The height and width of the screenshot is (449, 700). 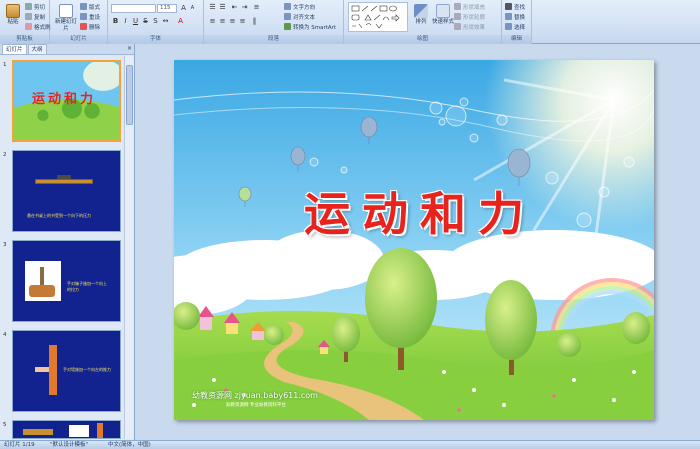 I want to click on theme-name: "默认设计模板", so click(x=69, y=445).